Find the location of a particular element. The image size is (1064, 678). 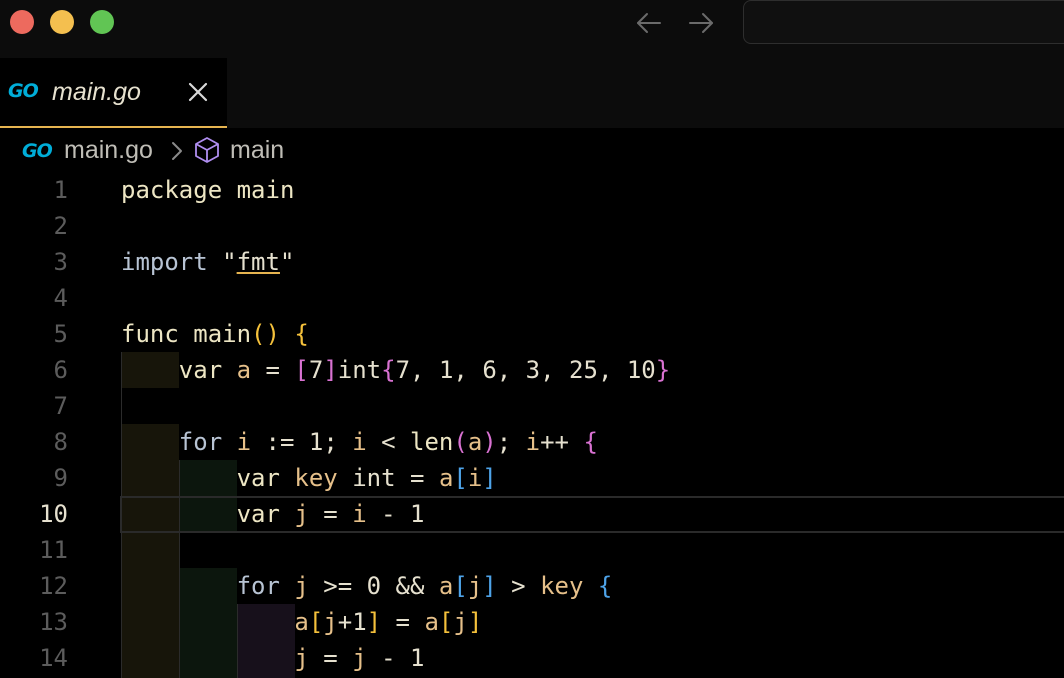

code-text: var j = i - 1 is located at coordinates (330, 514).